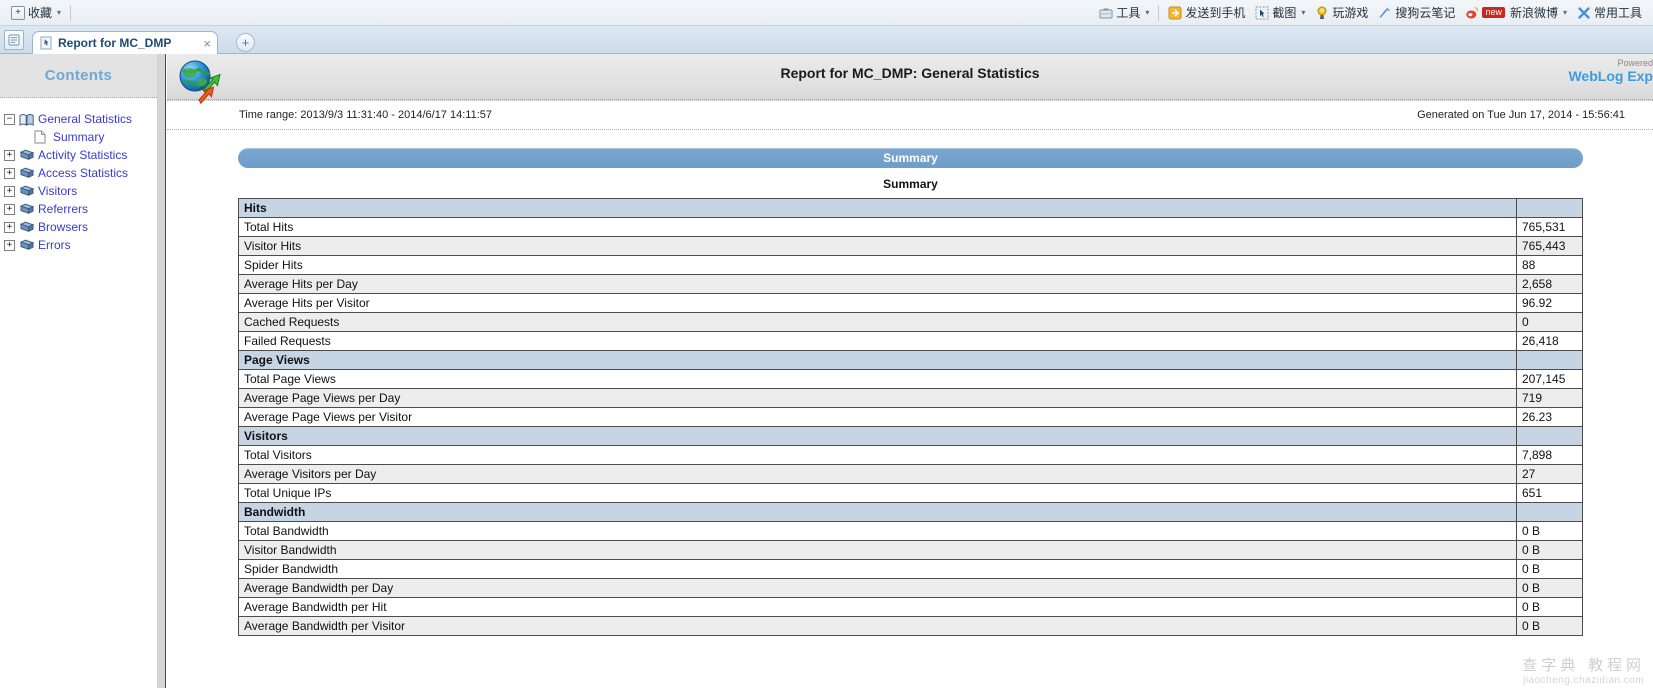 This screenshot has height=688, width=1653. What do you see at coordinates (1549, 227) in the screenshot?
I see `row-value: 765,531` at bounding box center [1549, 227].